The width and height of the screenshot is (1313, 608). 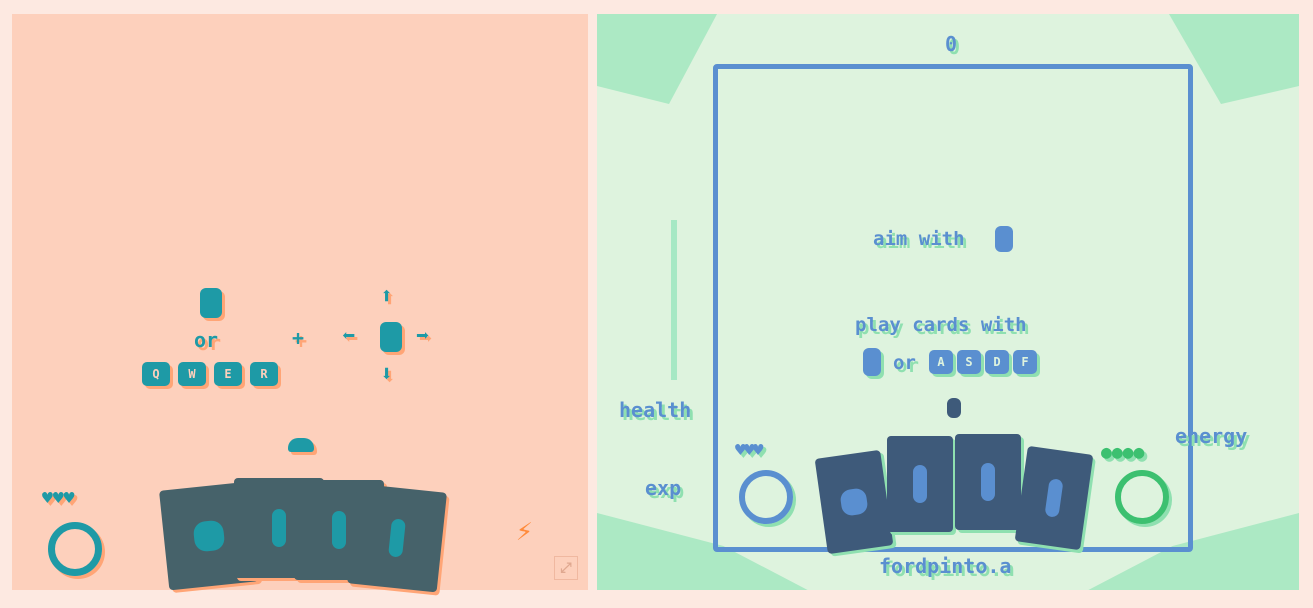 What do you see at coordinates (211, 303) in the screenshot?
I see `mouse-icon` at bounding box center [211, 303].